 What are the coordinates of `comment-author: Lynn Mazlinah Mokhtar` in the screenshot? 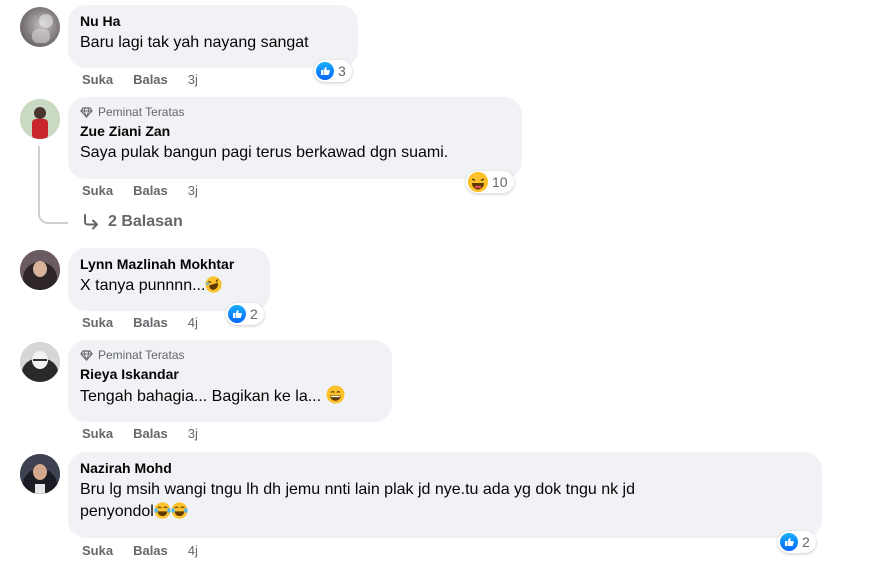 It's located at (169, 264).